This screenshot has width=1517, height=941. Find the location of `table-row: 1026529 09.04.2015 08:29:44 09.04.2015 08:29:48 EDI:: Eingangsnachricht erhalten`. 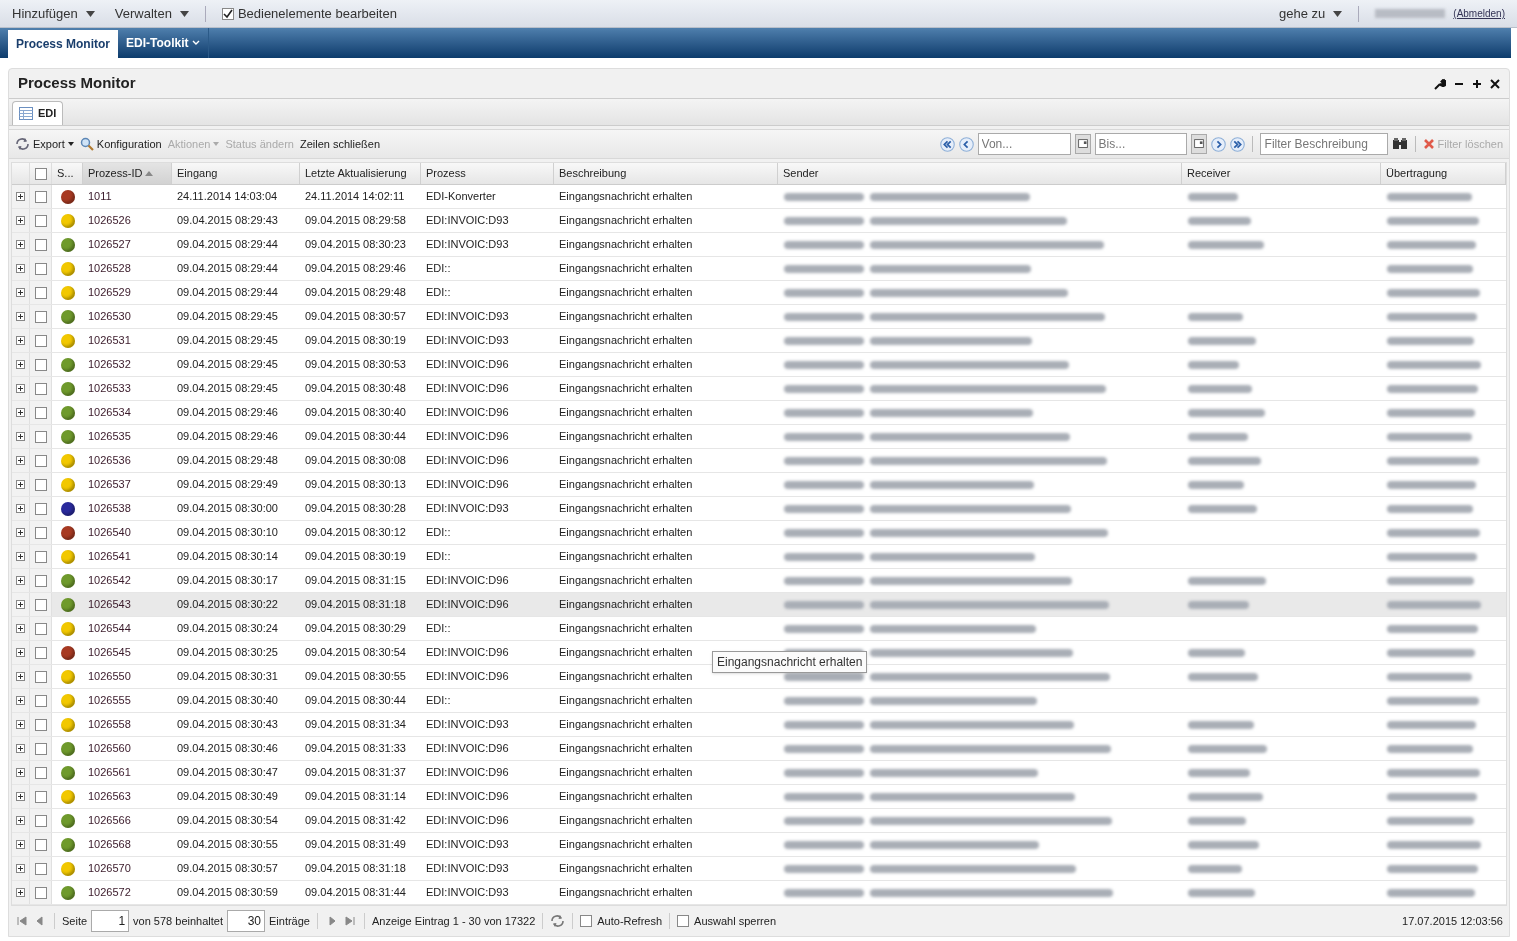

table-row: 1026529 09.04.2015 08:29:44 09.04.2015 08:29:48 EDI:: Eingangsnachricht erhalten is located at coordinates (759, 293).